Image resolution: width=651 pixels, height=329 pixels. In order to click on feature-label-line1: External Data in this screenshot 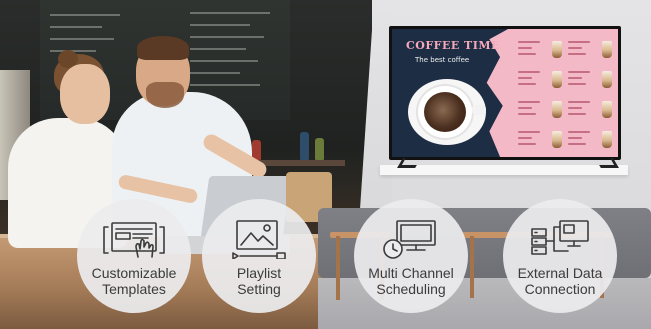, I will do `click(560, 273)`.